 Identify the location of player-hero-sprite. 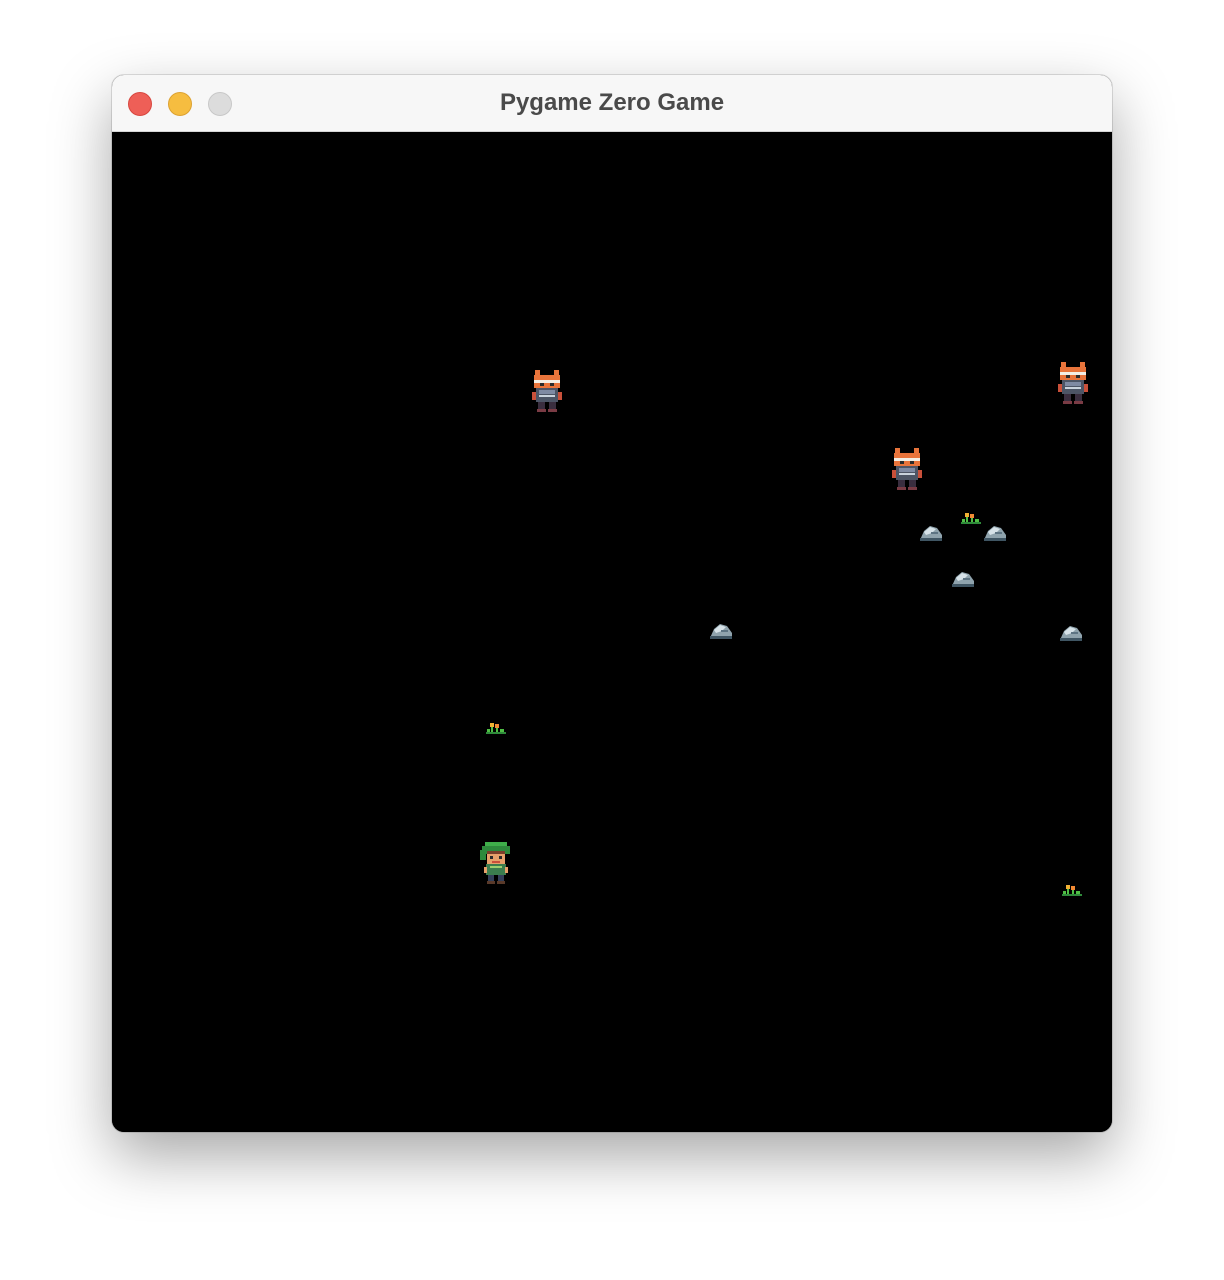
(496, 862).